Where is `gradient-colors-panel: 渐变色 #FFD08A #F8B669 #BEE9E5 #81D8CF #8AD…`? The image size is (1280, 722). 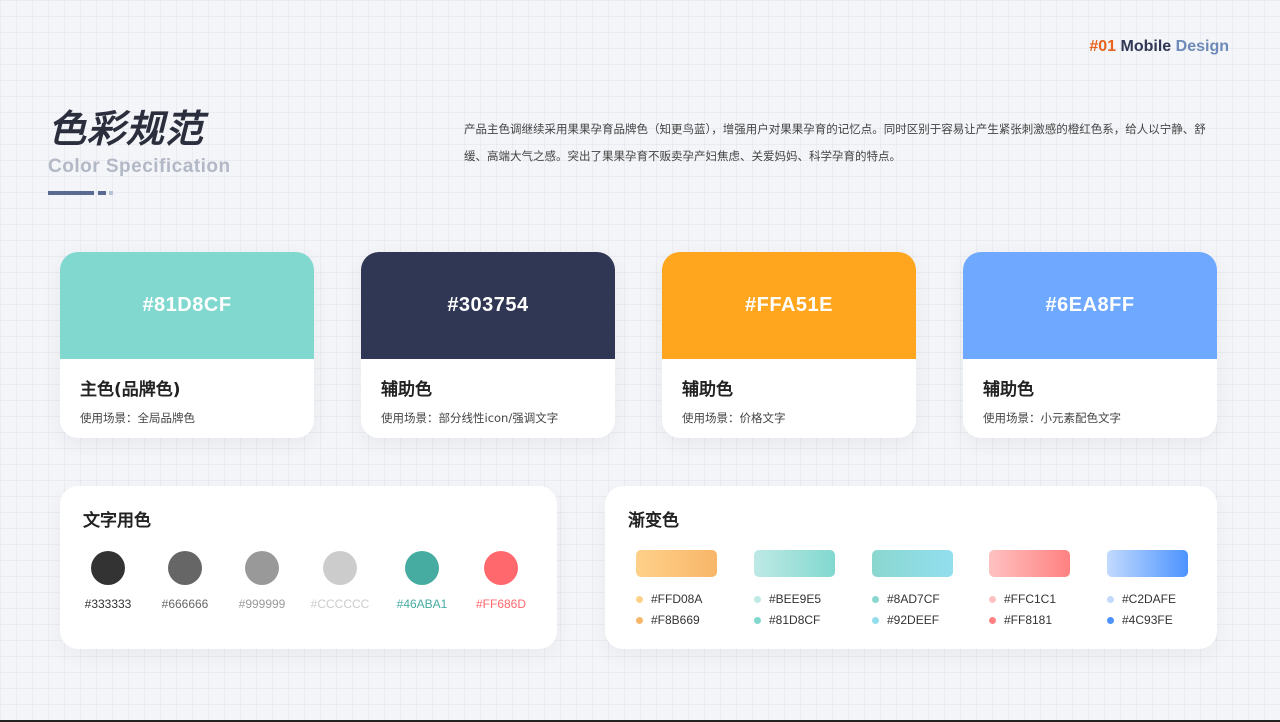 gradient-colors-panel: 渐变色 #FFD08A #F8B669 #BEE9E5 #81D8CF #8AD… is located at coordinates (911, 567).